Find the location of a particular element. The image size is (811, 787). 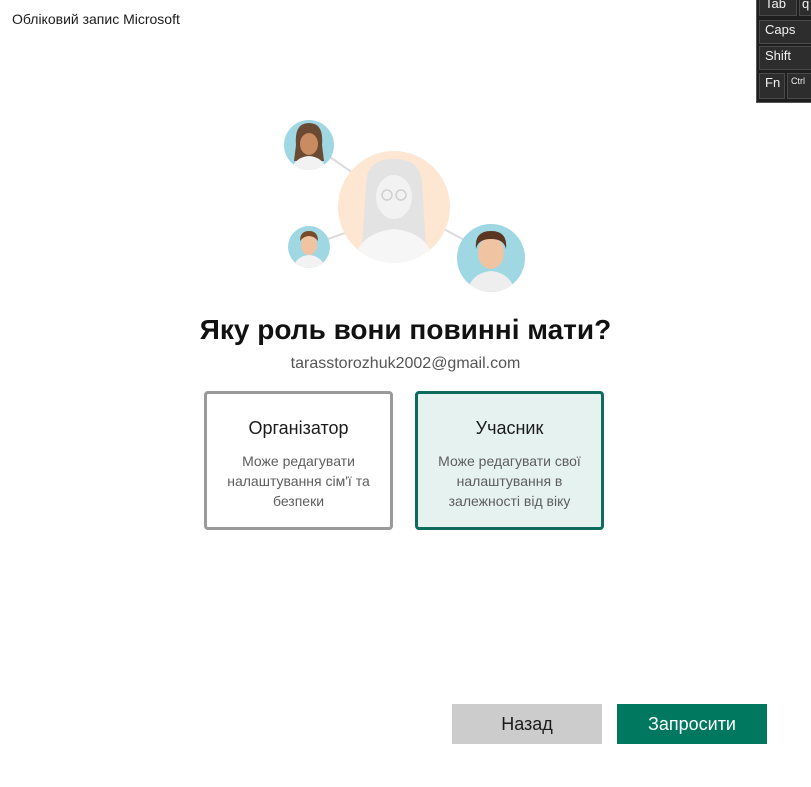

center-avatar is located at coordinates (394, 207).